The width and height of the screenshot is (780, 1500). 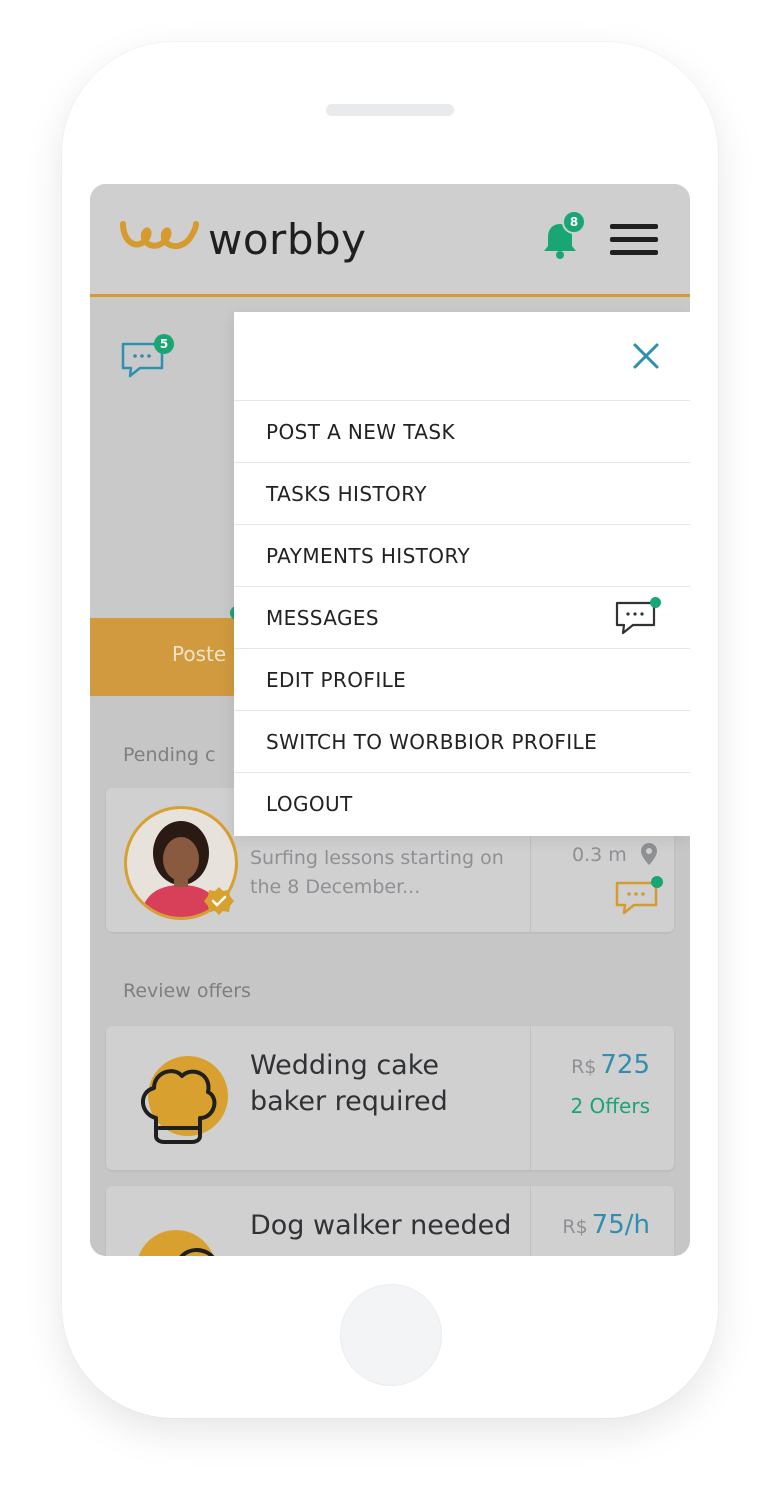 What do you see at coordinates (176, 1243) in the screenshot?
I see `dog-icon` at bounding box center [176, 1243].